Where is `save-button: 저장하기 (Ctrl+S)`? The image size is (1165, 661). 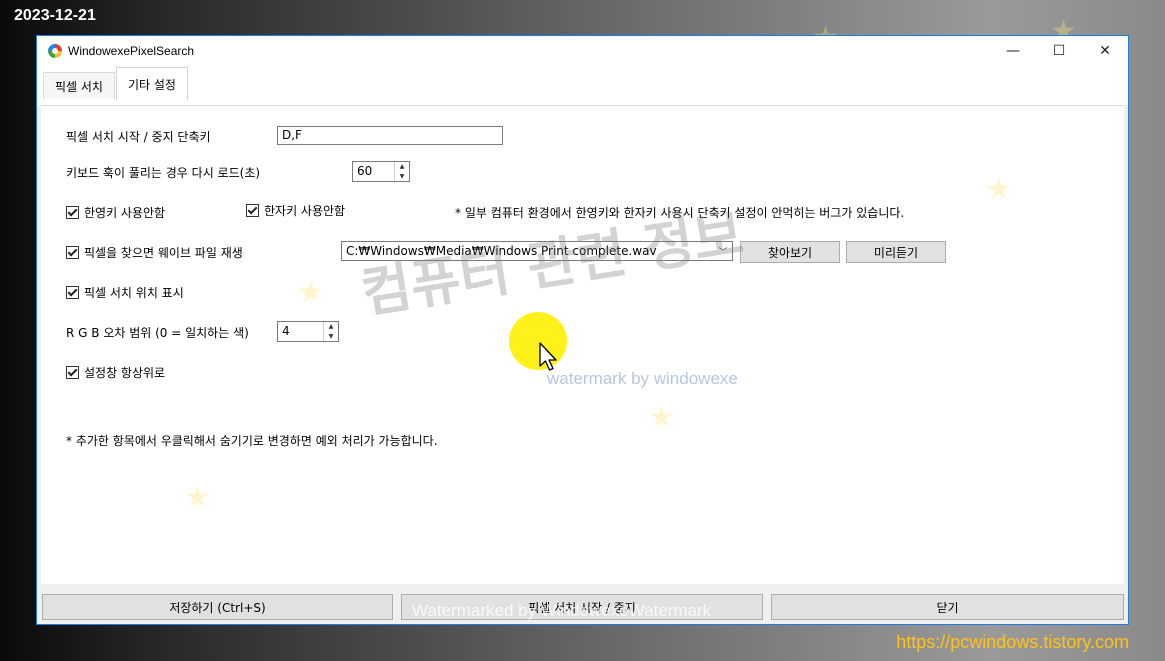
save-button: 저장하기 (Ctrl+S) is located at coordinates (217, 607).